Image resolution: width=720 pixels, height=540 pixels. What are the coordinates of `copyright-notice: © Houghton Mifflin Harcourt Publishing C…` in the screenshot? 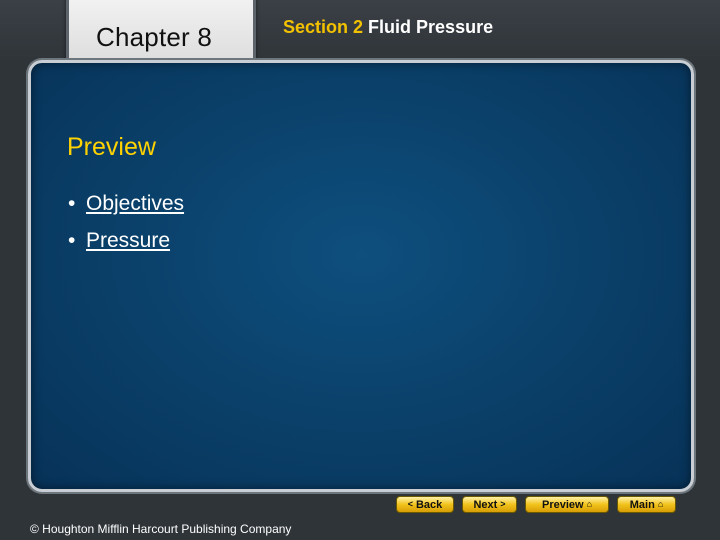 It's located at (161, 529).